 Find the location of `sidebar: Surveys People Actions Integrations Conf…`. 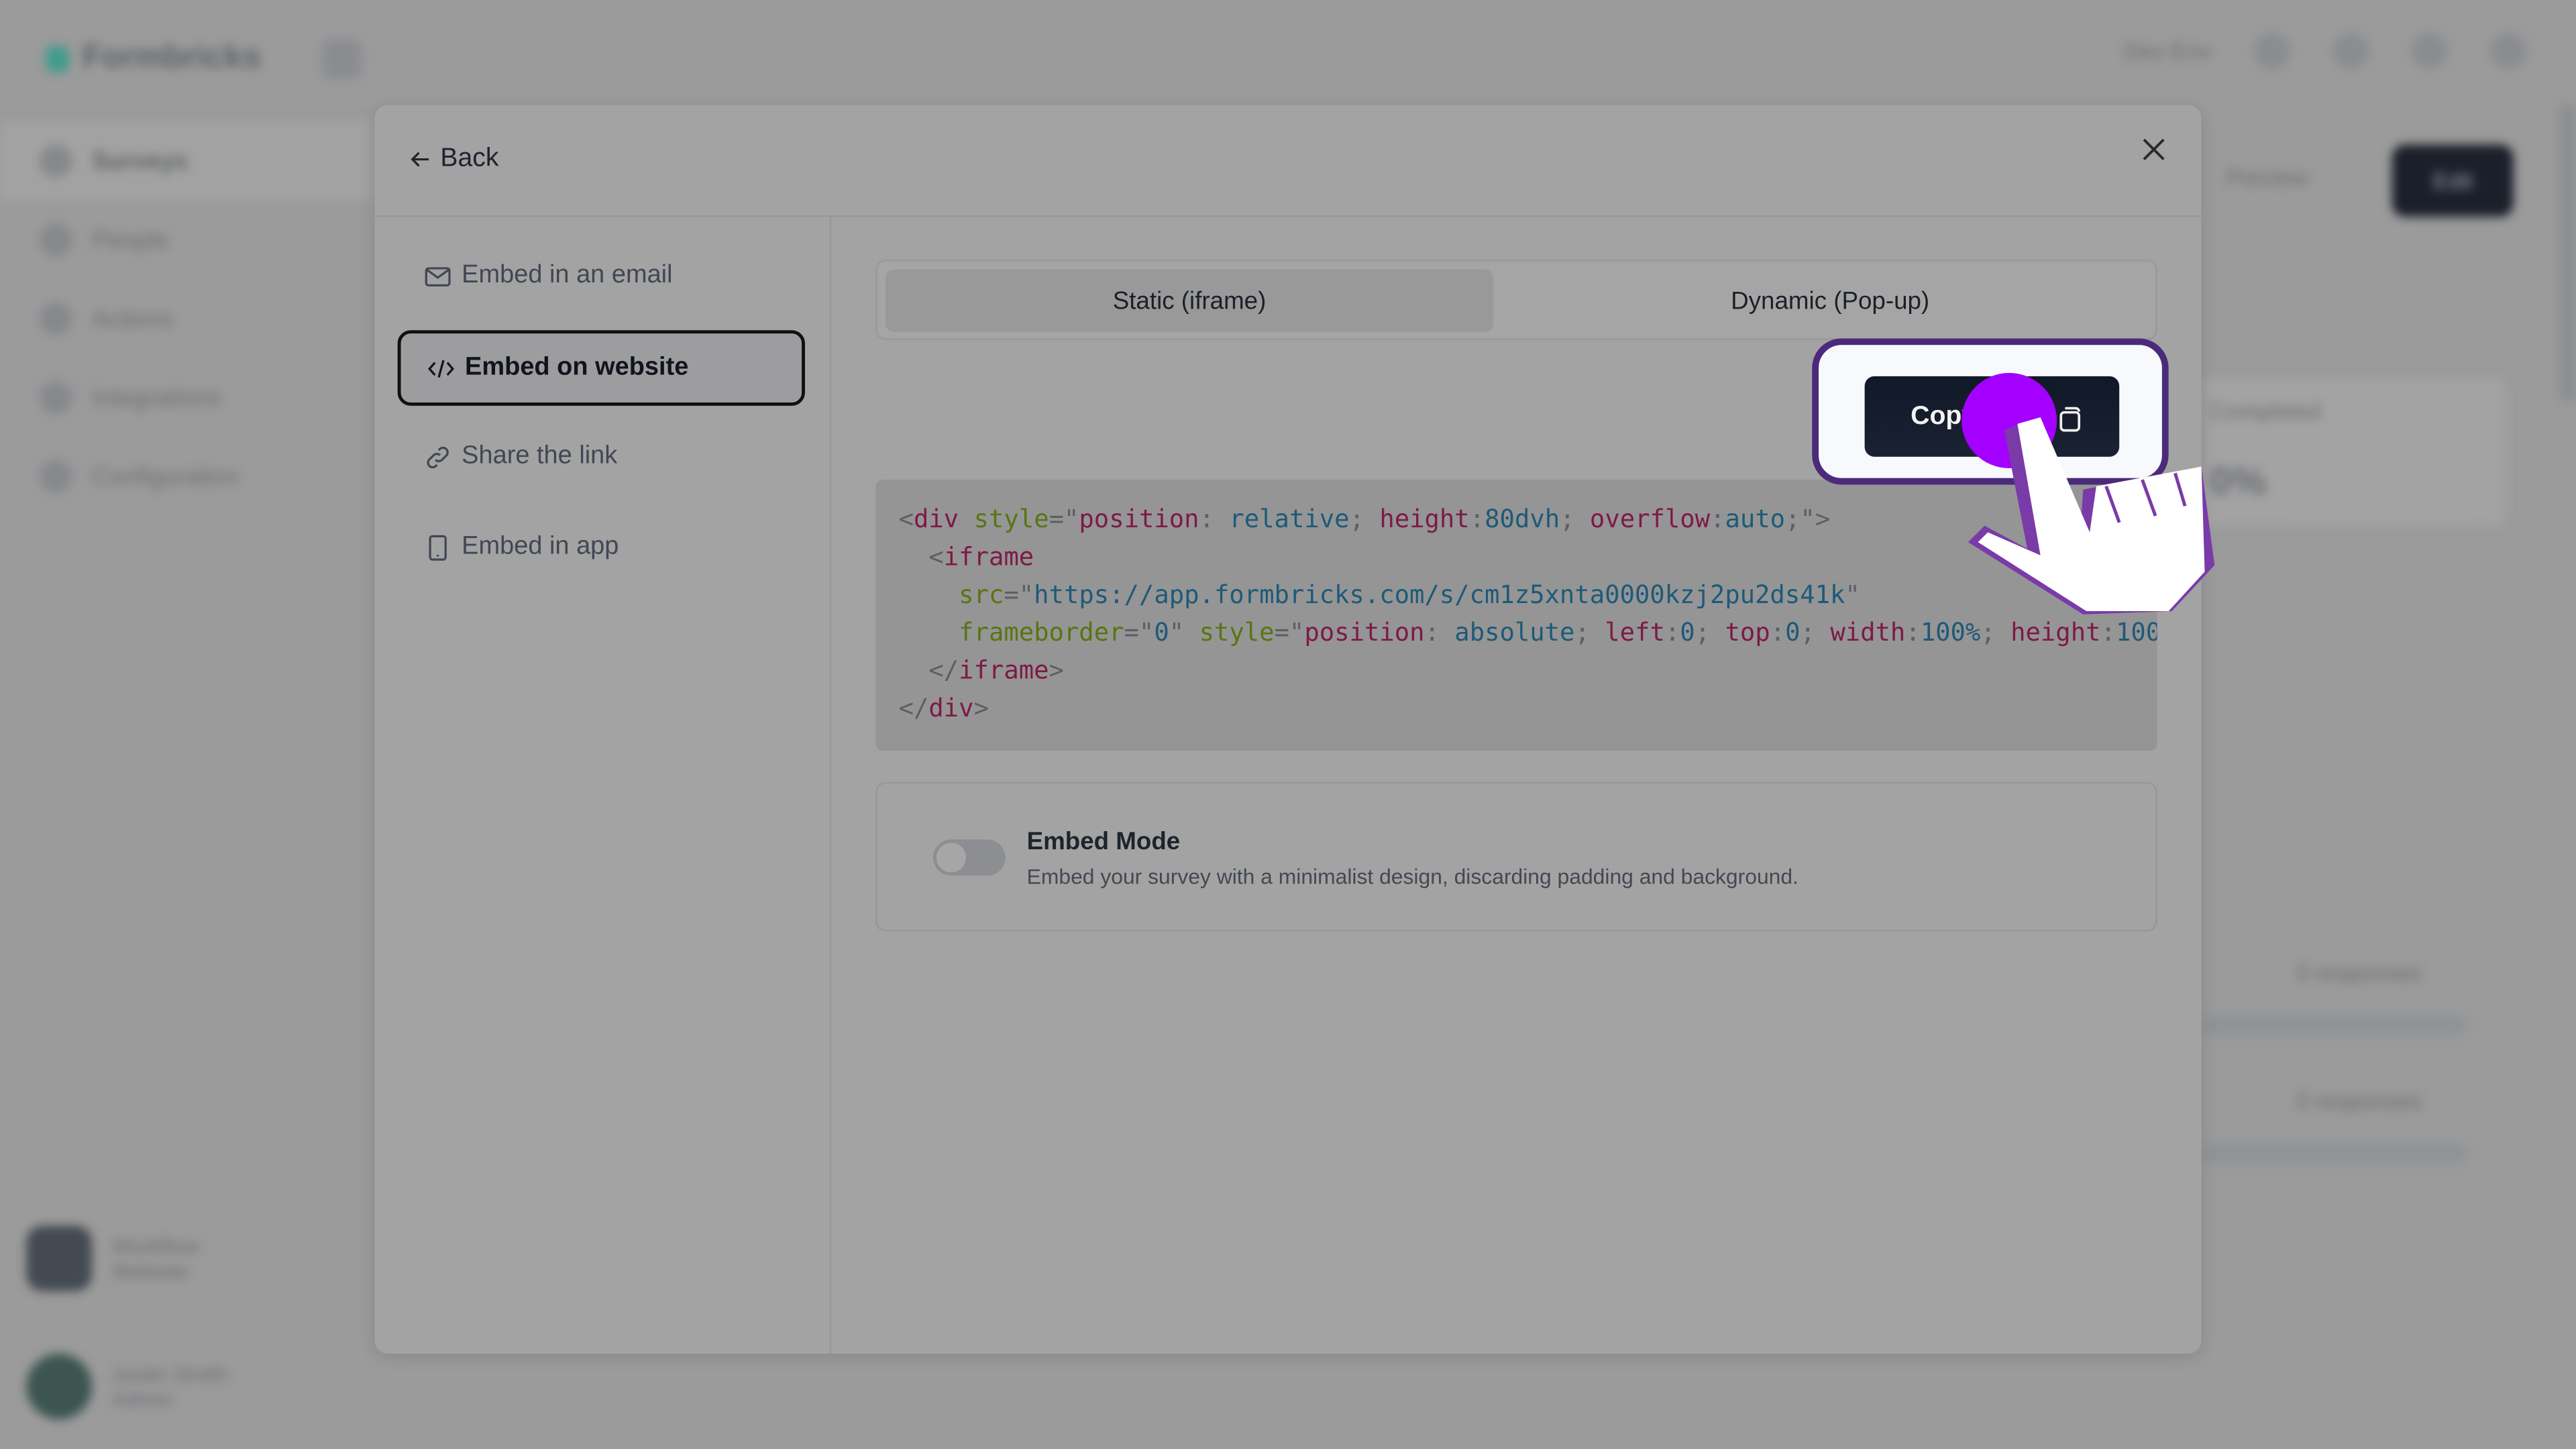

sidebar: Surveys People Actions Integrations Conf… is located at coordinates (187, 318).